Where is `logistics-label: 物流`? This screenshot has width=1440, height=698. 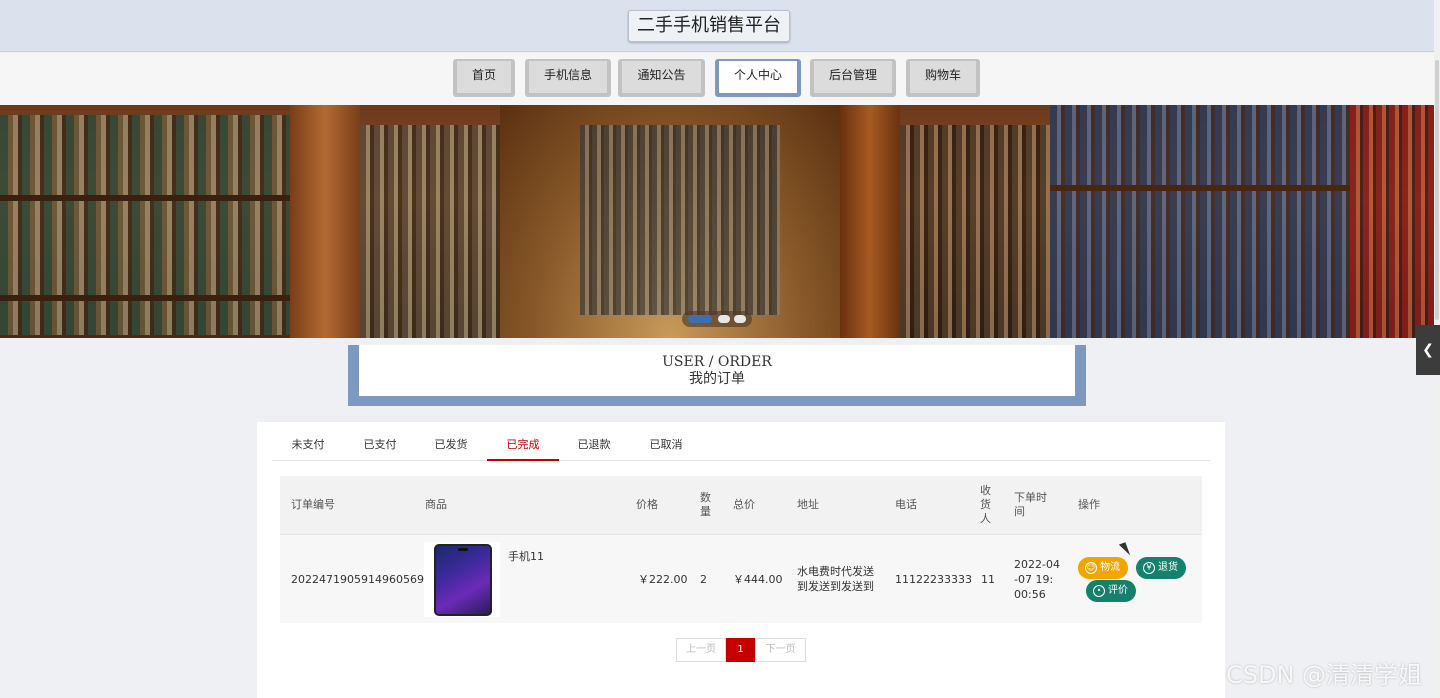 logistics-label: 物流 is located at coordinates (1110, 567).